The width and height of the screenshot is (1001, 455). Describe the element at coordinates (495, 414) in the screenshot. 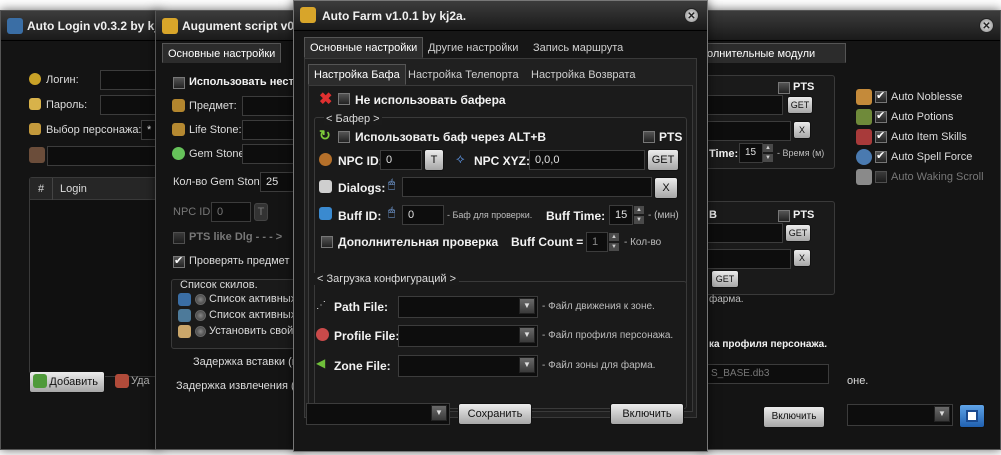

I see `save-button: Сохранить` at that location.